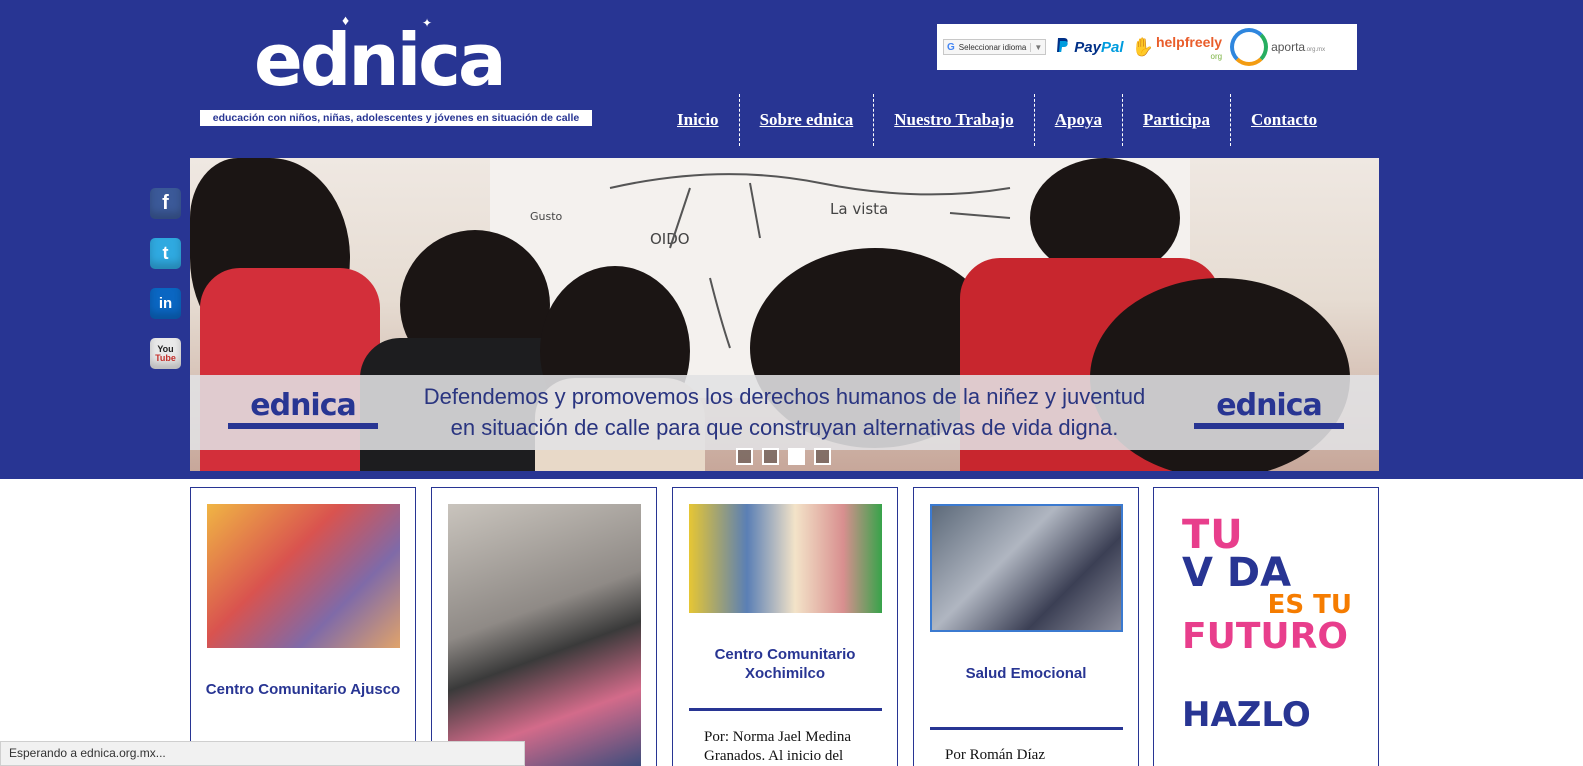 The width and height of the screenshot is (1583, 766). What do you see at coordinates (1063, 47) in the screenshot?
I see `paypal-icon` at bounding box center [1063, 47].